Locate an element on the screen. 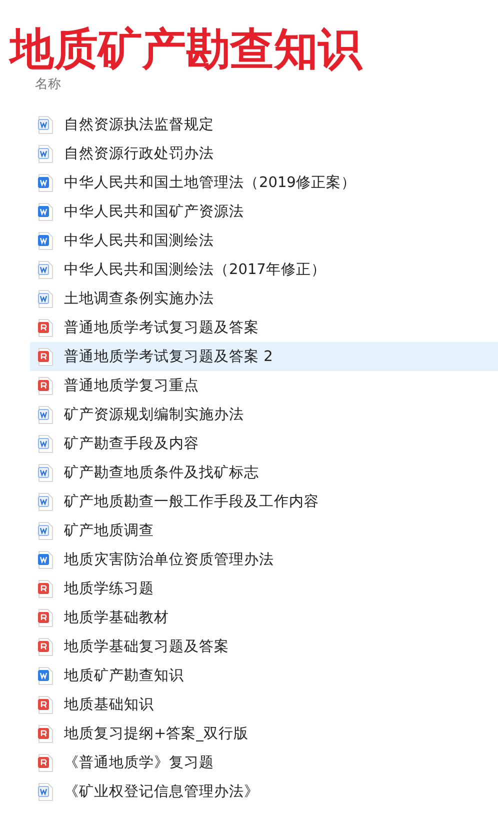  file-name: 矿产地质调查 is located at coordinates (109, 531).